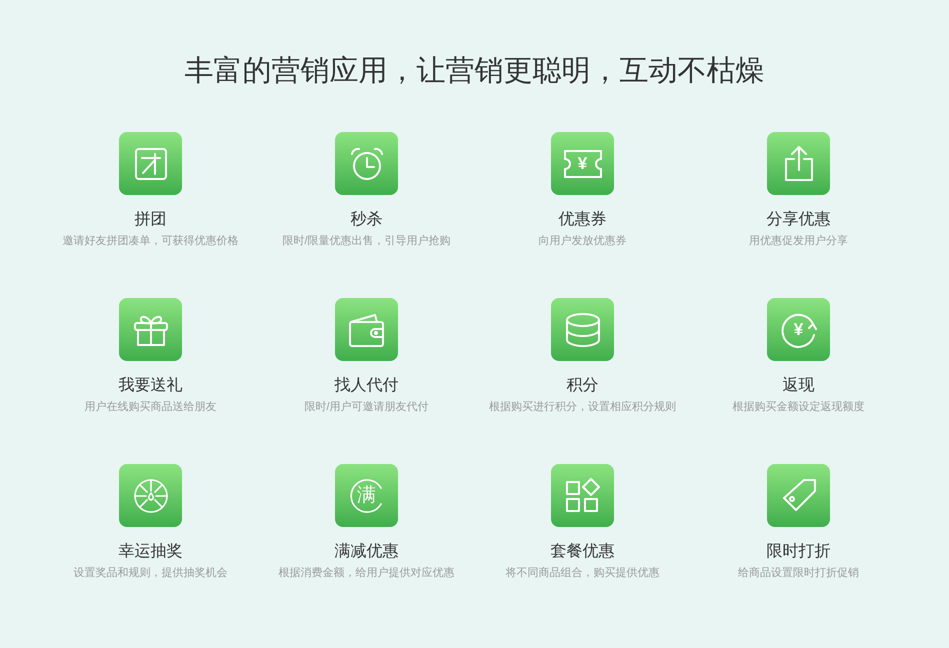 The width and height of the screenshot is (949, 648). I want to click on feature-description: 根据购买进行积分，设置相应积分规则, so click(582, 407).